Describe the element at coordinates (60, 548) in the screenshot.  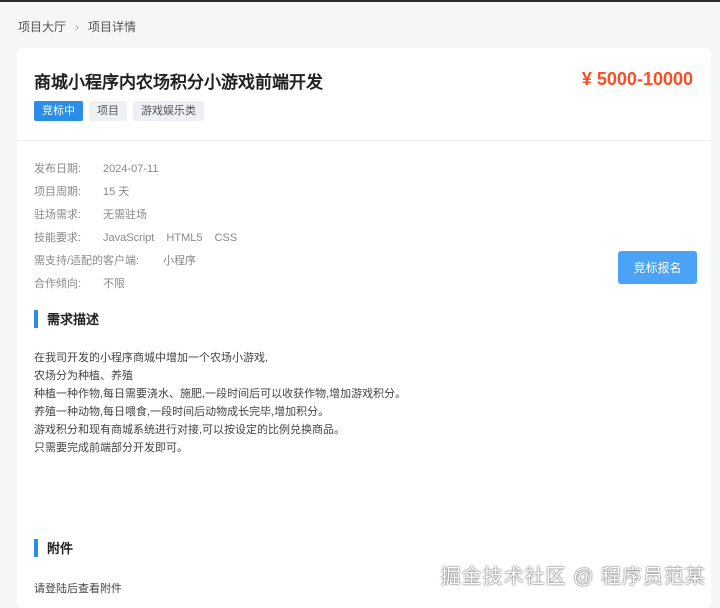
I see `attachments-heading-text: 附件` at that location.